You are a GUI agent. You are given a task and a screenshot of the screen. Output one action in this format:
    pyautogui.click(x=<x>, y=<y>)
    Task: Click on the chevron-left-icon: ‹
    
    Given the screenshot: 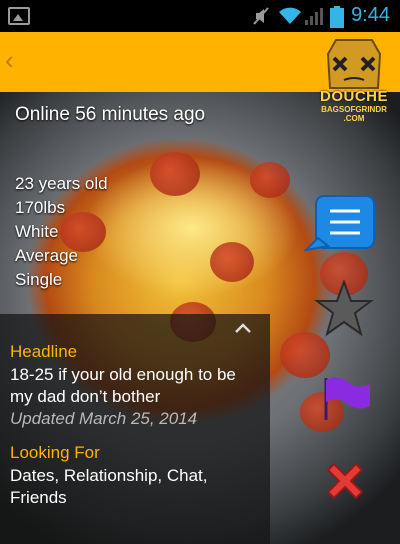 What is the action you would take?
    pyautogui.click(x=9, y=60)
    